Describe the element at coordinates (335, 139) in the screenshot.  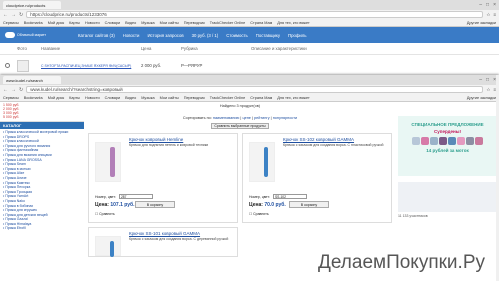
I see `product-title-link: Крючок SS-102 ковровый GAMMA` at that location.